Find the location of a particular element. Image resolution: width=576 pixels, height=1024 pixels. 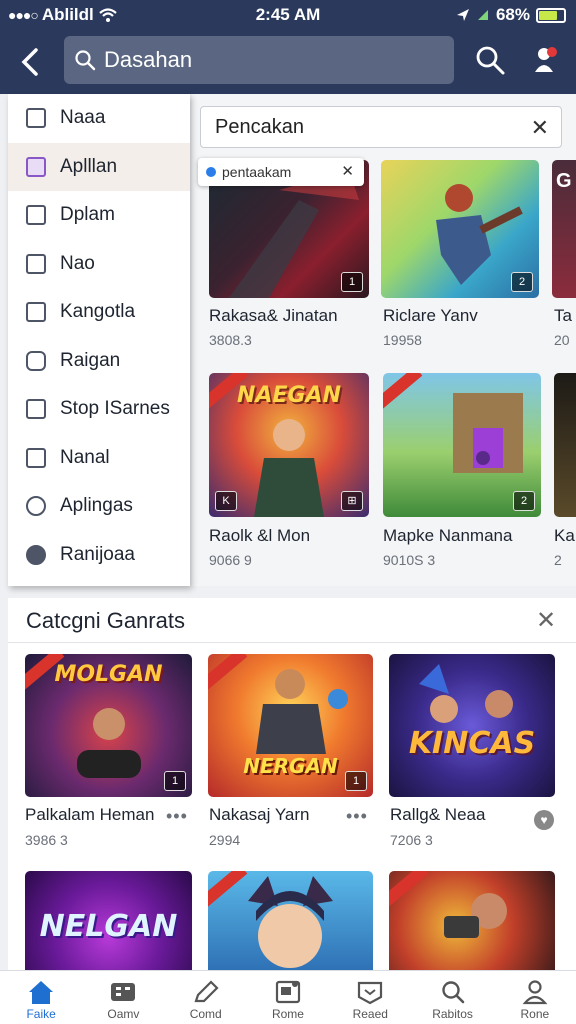

nav-item-games: Oamv is located at coordinates (123, 997).